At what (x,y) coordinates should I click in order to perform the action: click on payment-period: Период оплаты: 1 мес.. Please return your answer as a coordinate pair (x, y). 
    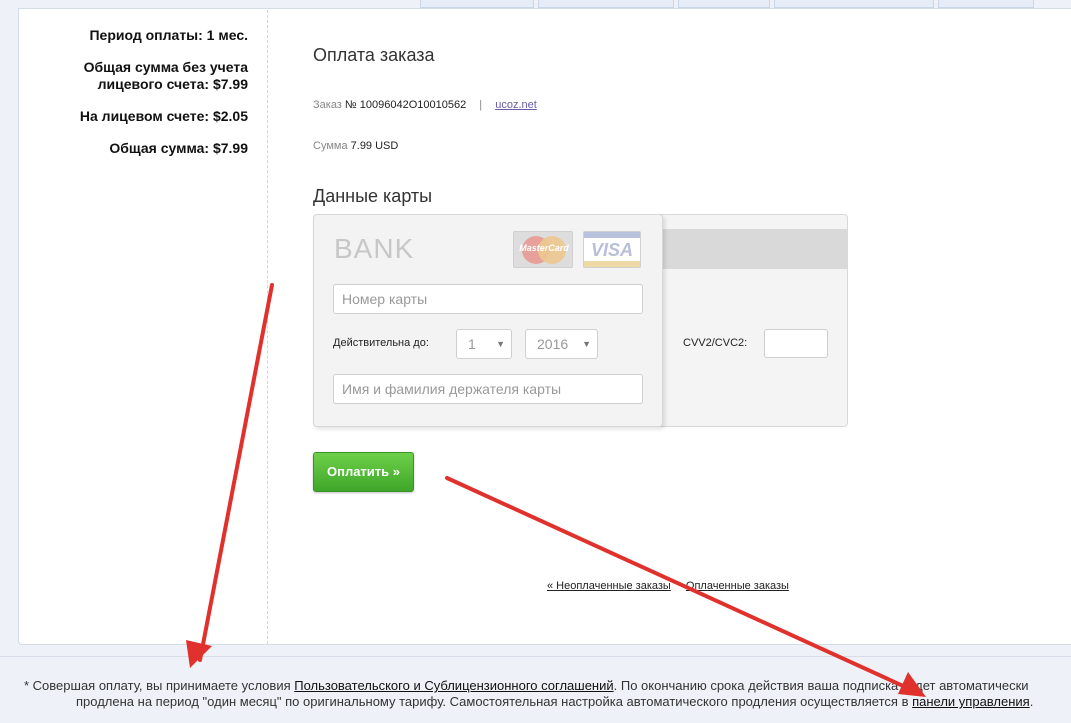
    Looking at the image, I should click on (168, 35).